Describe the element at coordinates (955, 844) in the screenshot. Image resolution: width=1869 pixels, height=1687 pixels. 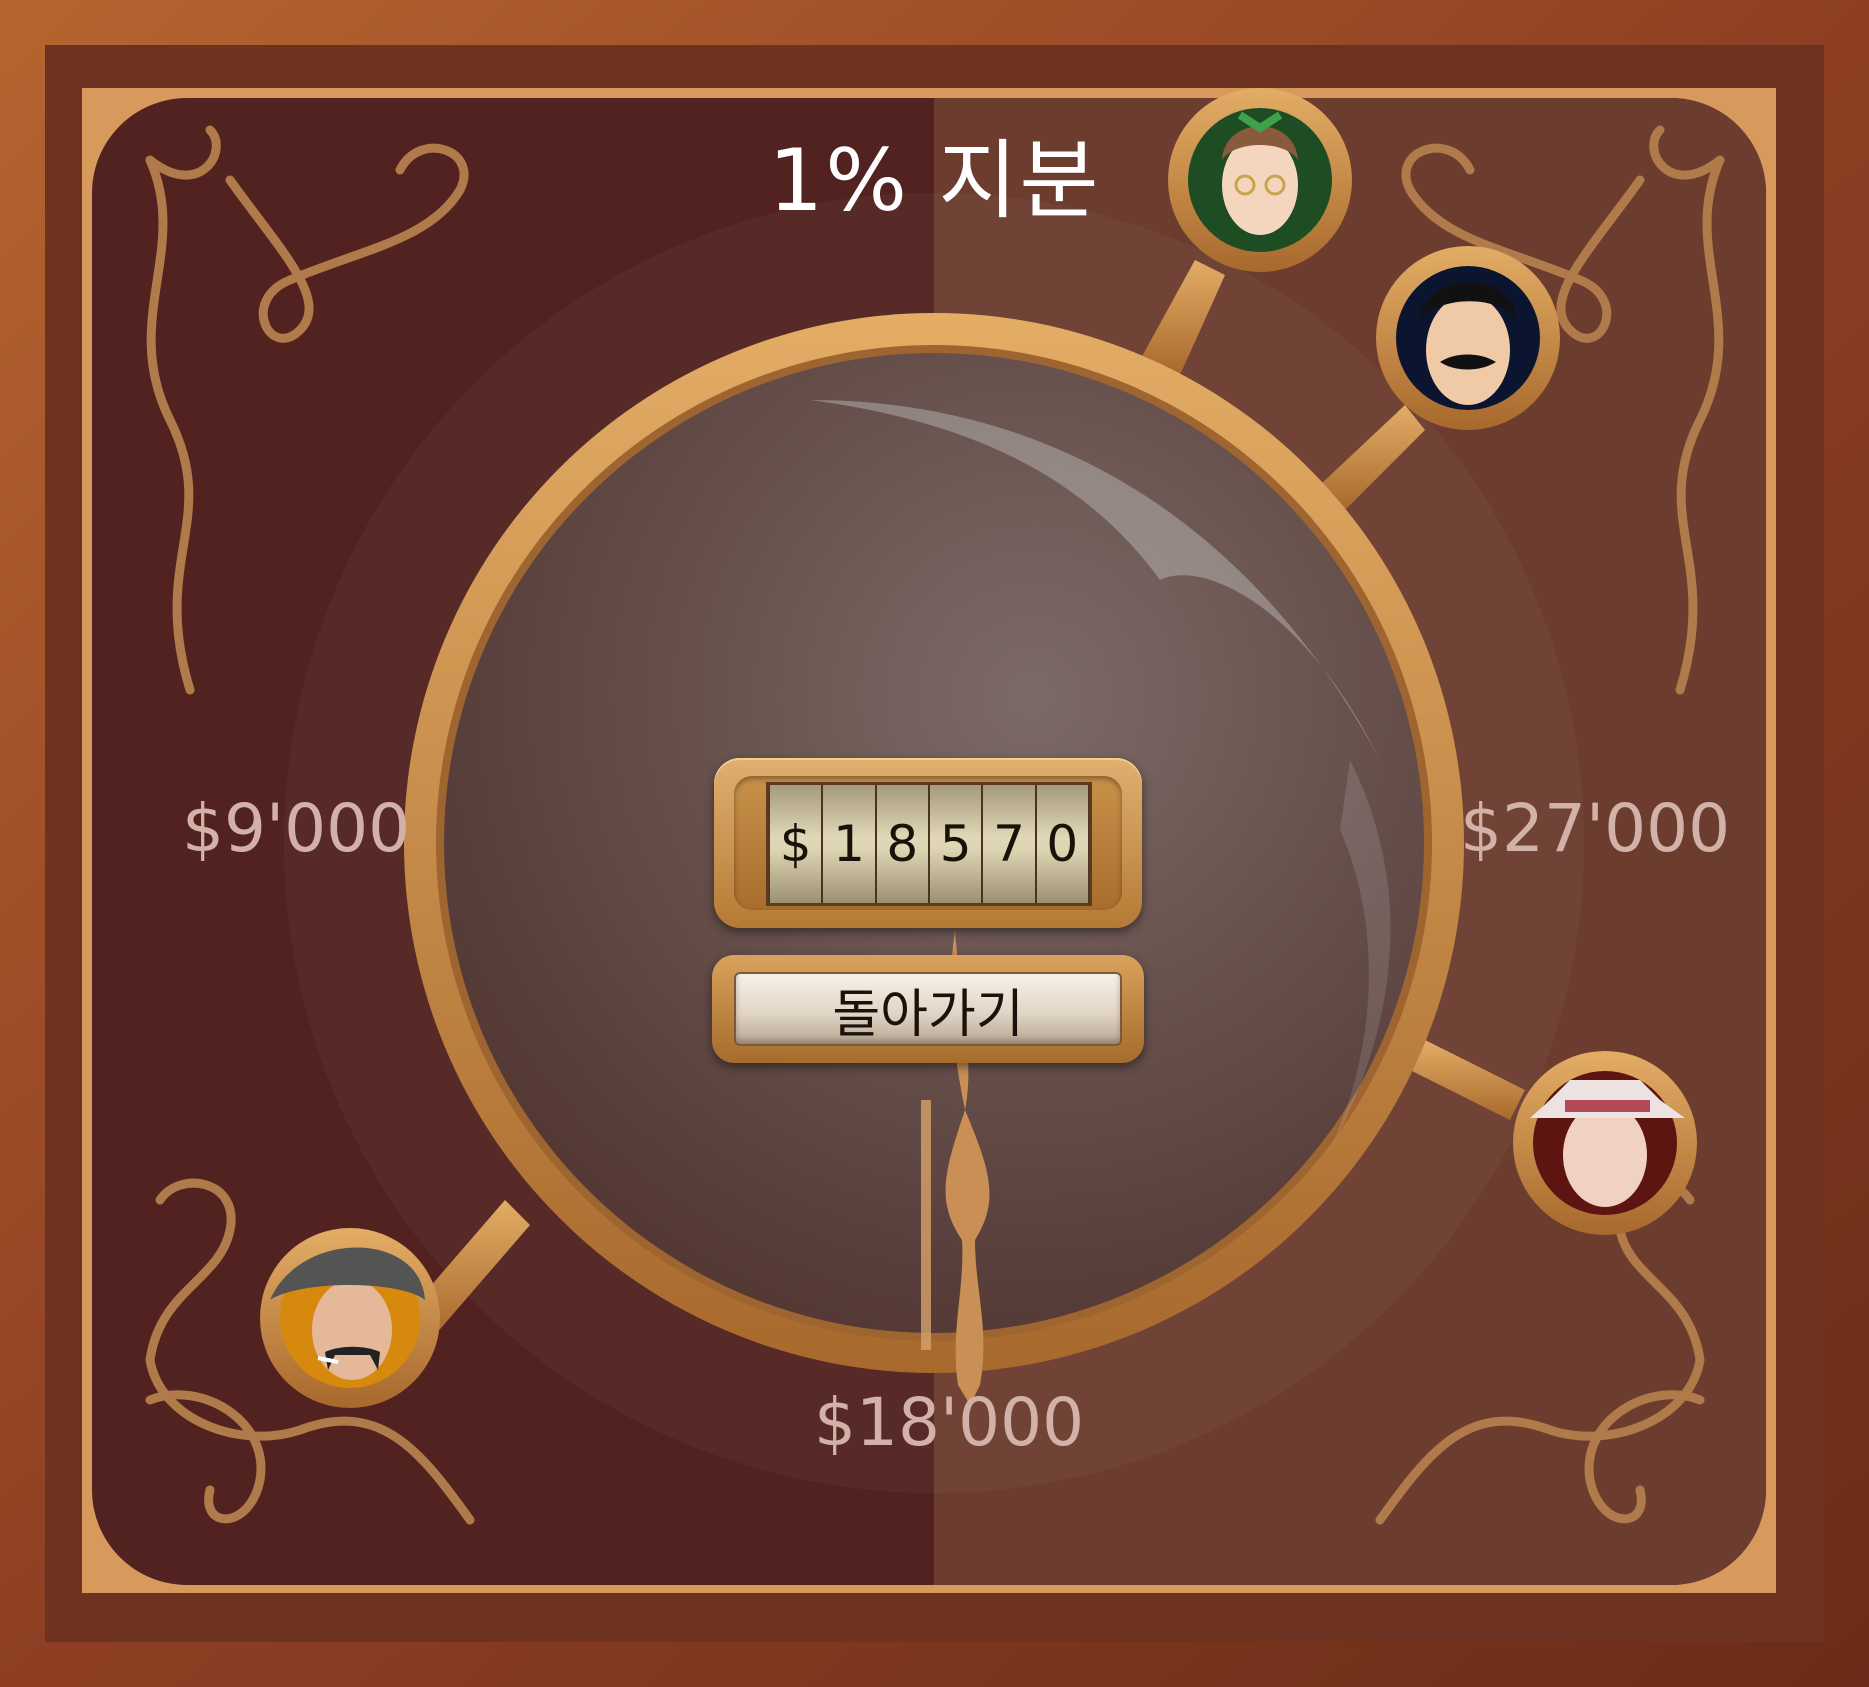
I see `counter-digit: 5` at that location.